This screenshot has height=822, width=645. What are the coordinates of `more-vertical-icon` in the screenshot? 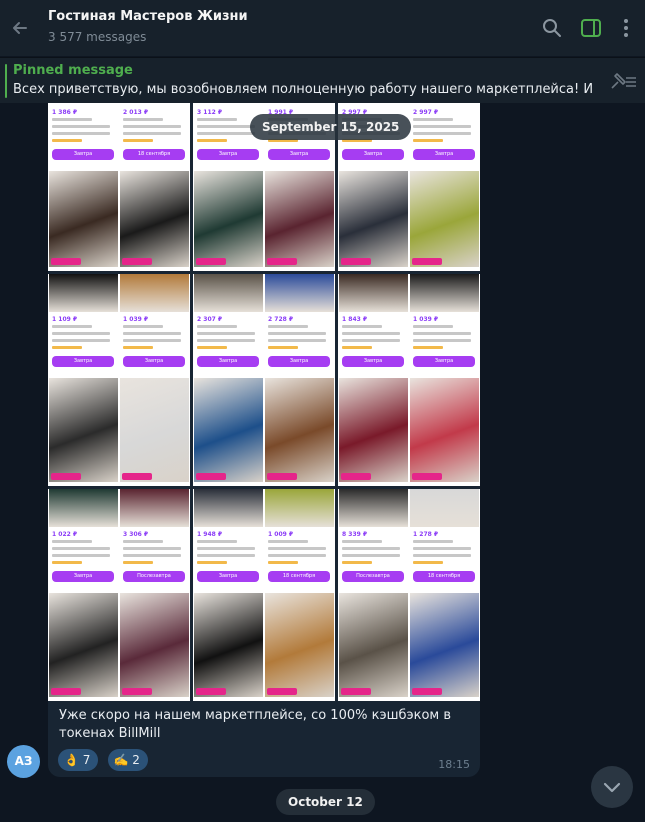 It's located at (626, 28).